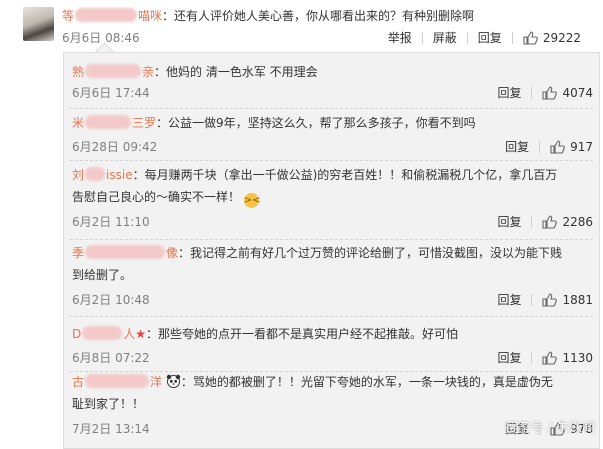 The width and height of the screenshot is (603, 449). I want to click on like-count: 2286, so click(577, 221).